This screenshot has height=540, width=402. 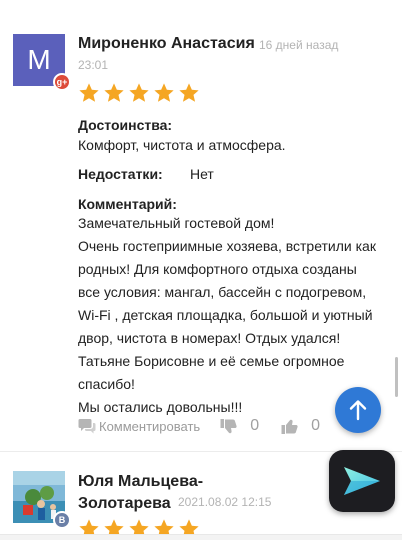 I want to click on review-actions: Комментировать 0 0, so click(x=199, y=426).